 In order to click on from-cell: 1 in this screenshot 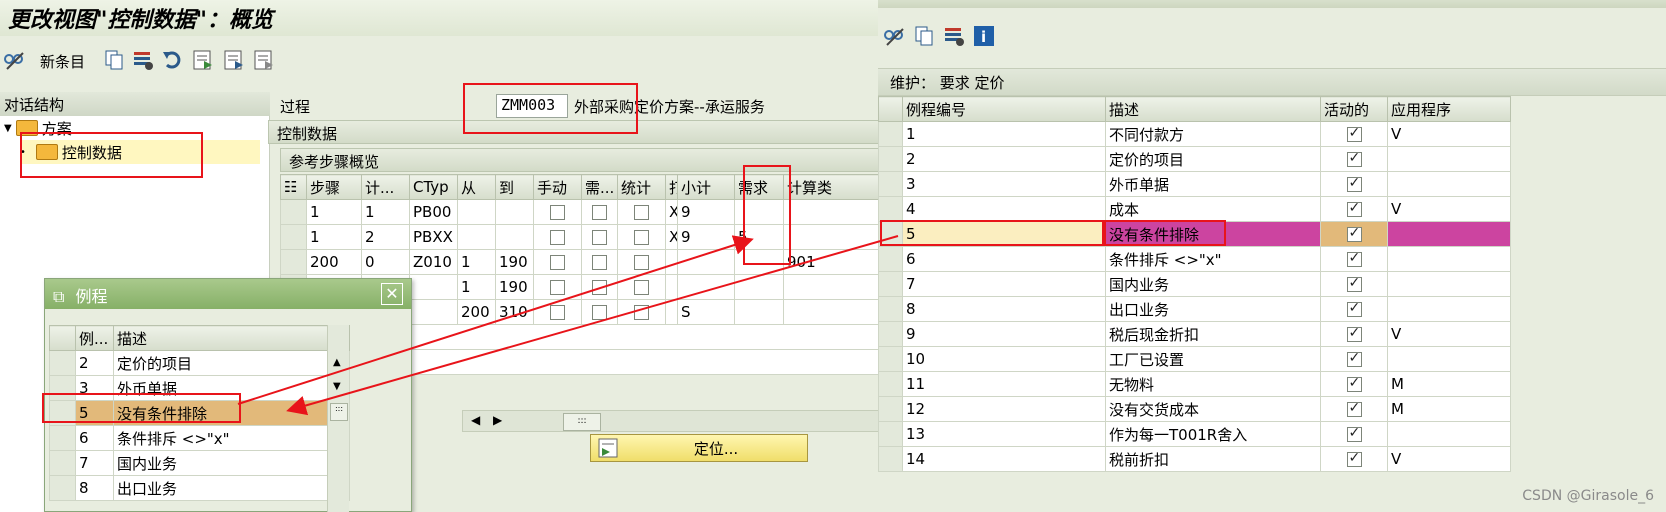, I will do `click(476, 262)`.